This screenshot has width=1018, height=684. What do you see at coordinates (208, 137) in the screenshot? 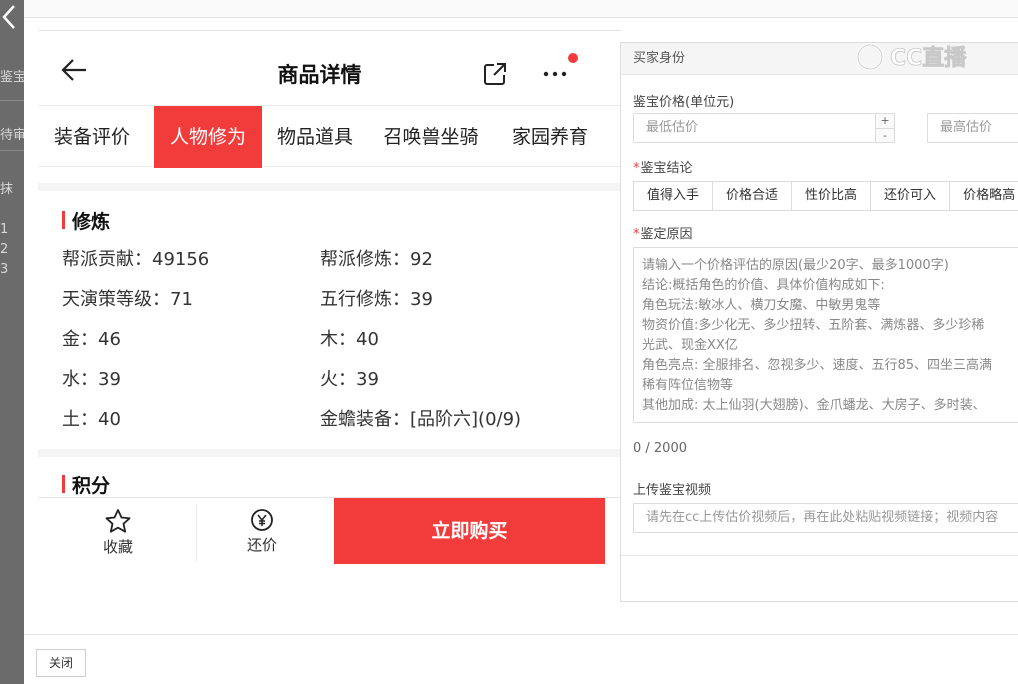
I see `tab-character-cultivation: 人物修为` at bounding box center [208, 137].